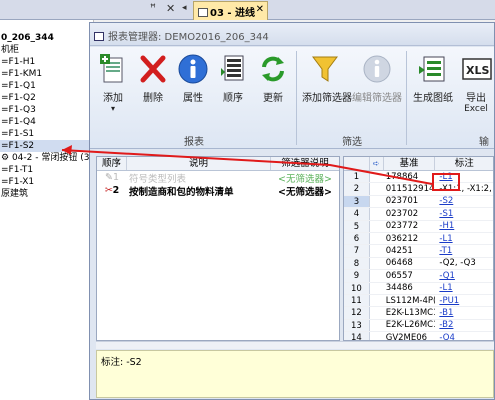 The width and height of the screenshot is (495, 400). Describe the element at coordinates (418, 301) in the screenshot. I see `table-row: 11 LS112M-4P(4)-PU1` at that location.